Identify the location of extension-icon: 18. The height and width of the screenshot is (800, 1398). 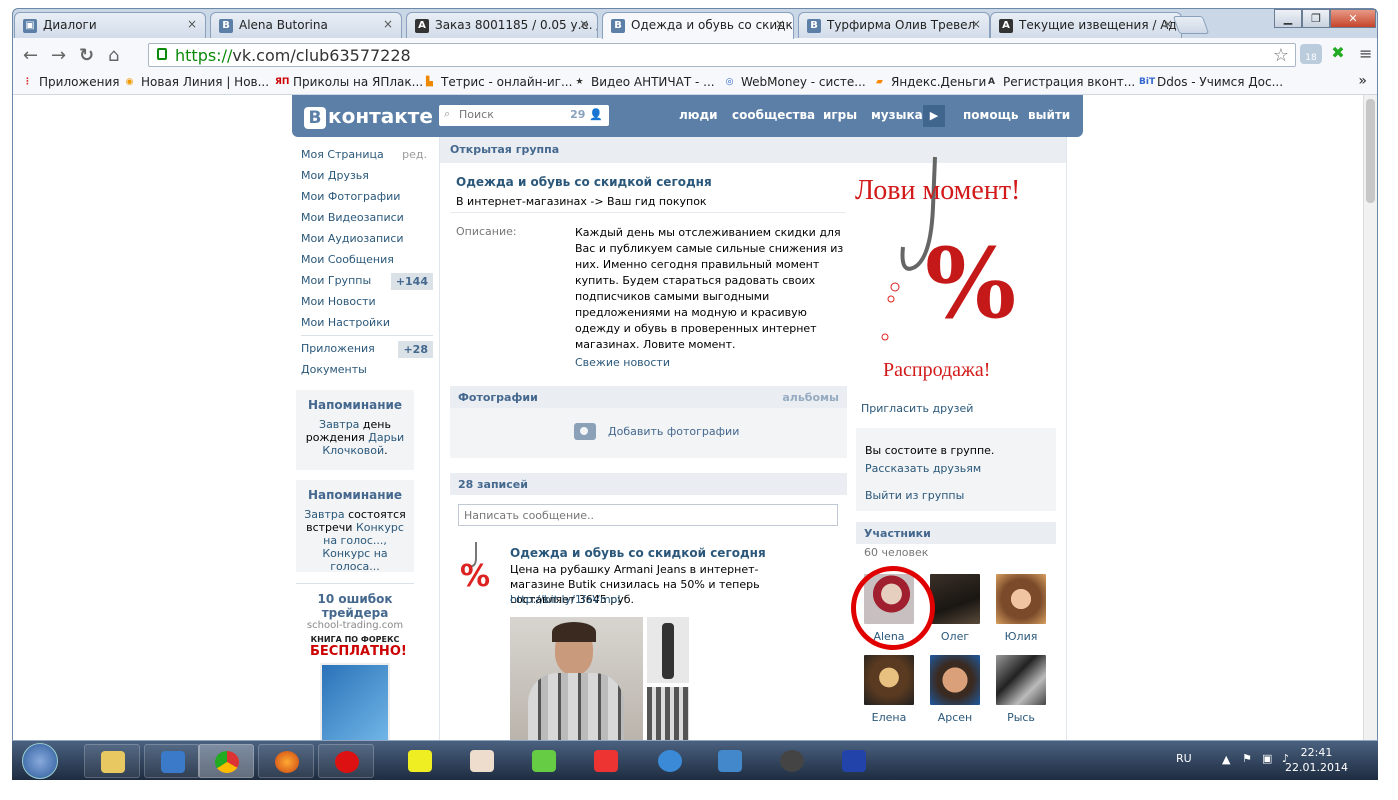
(1311, 54).